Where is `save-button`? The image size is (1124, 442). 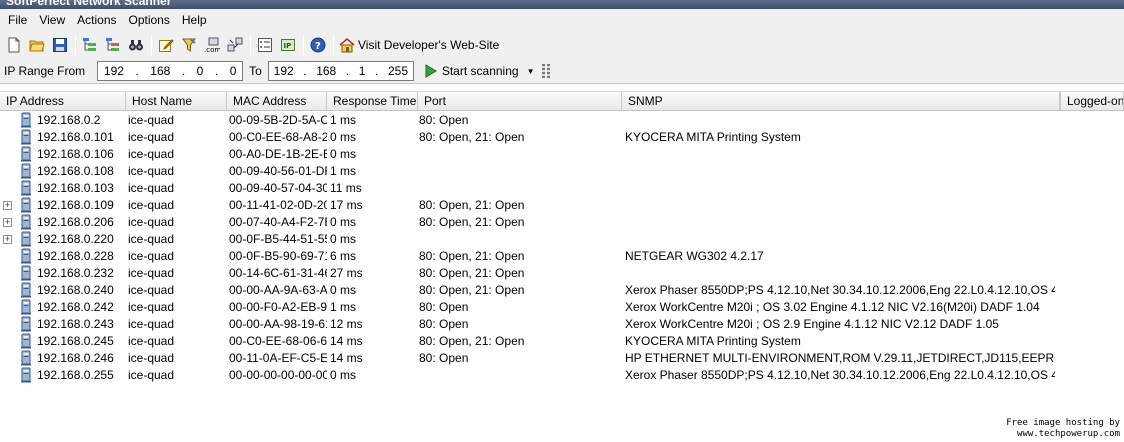
save-button is located at coordinates (60, 45).